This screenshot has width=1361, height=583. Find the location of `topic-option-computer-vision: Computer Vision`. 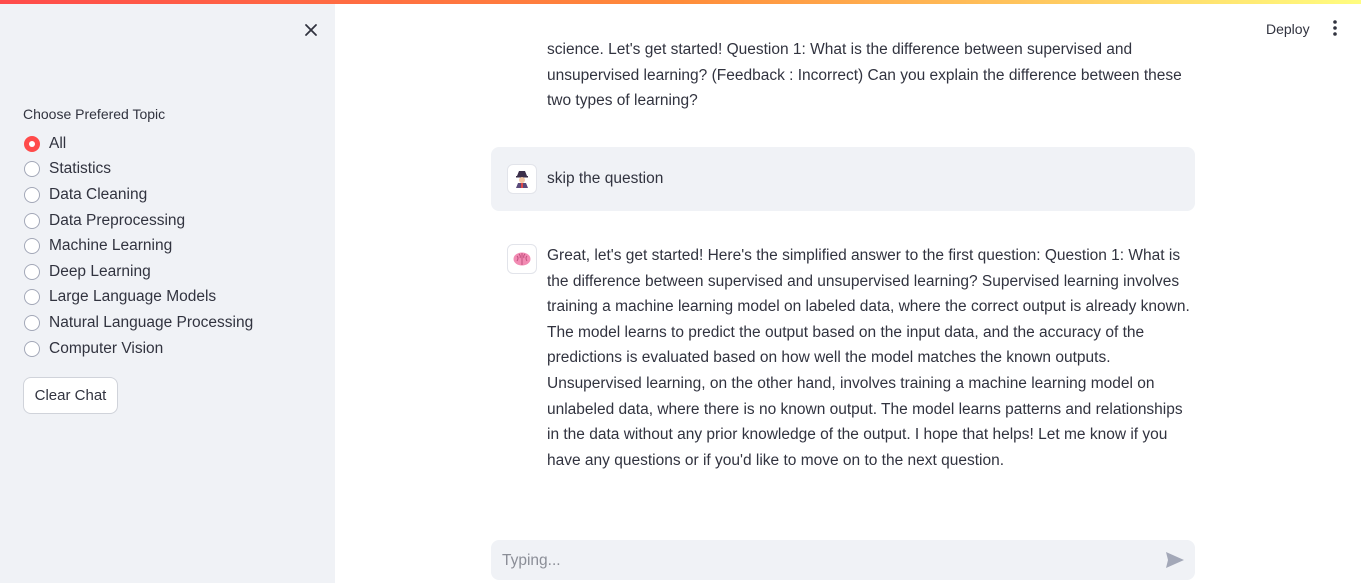

topic-option-computer-vision: Computer Vision is located at coordinates (138, 349).